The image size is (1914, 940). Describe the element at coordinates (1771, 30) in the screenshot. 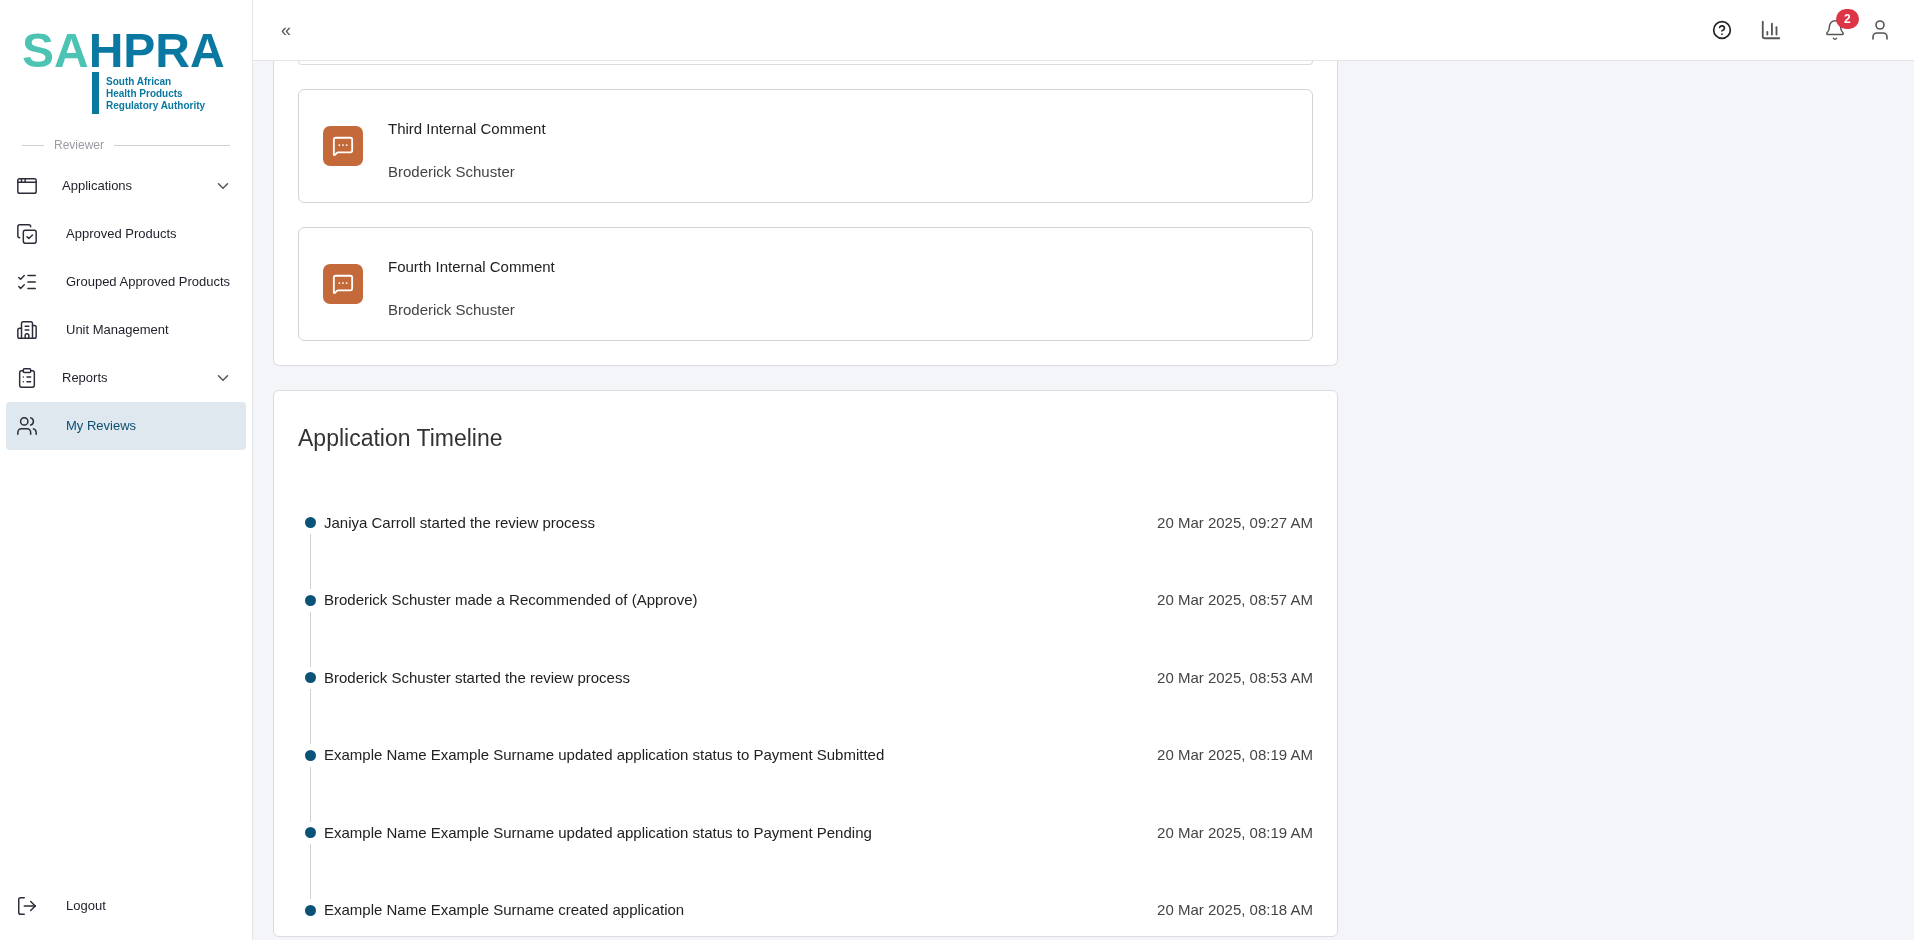

I see `chart-icon` at that location.